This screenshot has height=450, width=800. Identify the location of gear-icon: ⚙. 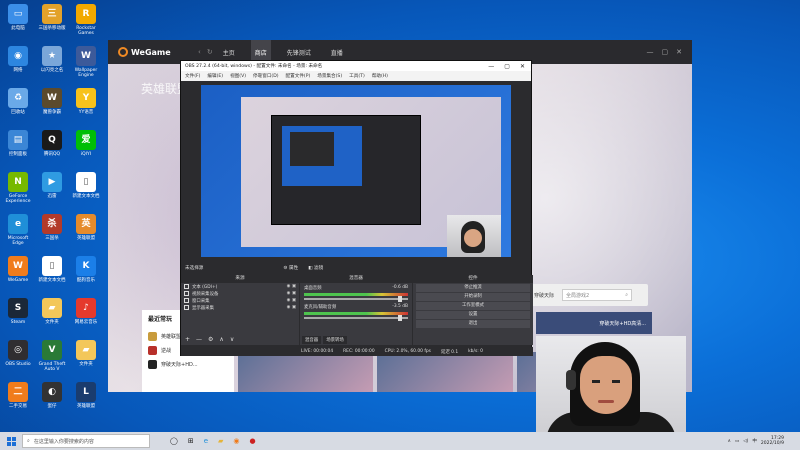
(210, 339).